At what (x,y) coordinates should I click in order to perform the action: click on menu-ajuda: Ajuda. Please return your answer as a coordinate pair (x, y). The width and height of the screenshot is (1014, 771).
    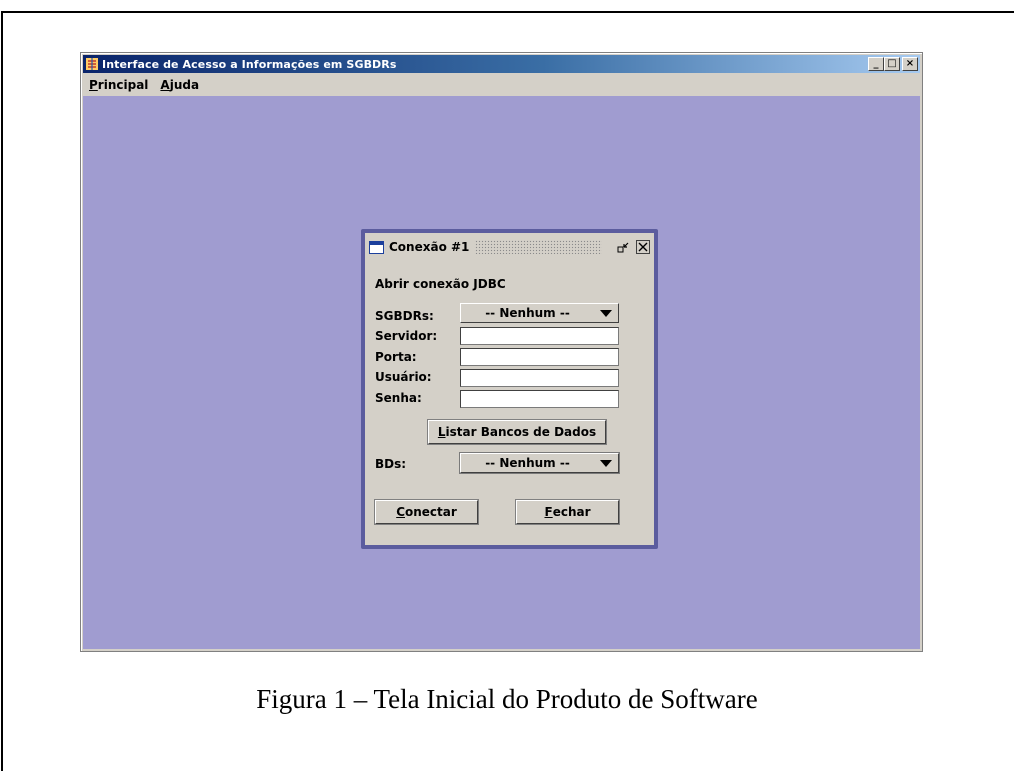
    Looking at the image, I should click on (179, 85).